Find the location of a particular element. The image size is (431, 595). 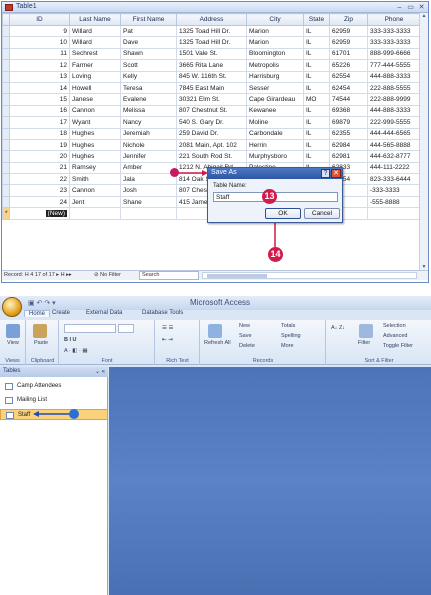

help-button: ? is located at coordinates (325, 173).